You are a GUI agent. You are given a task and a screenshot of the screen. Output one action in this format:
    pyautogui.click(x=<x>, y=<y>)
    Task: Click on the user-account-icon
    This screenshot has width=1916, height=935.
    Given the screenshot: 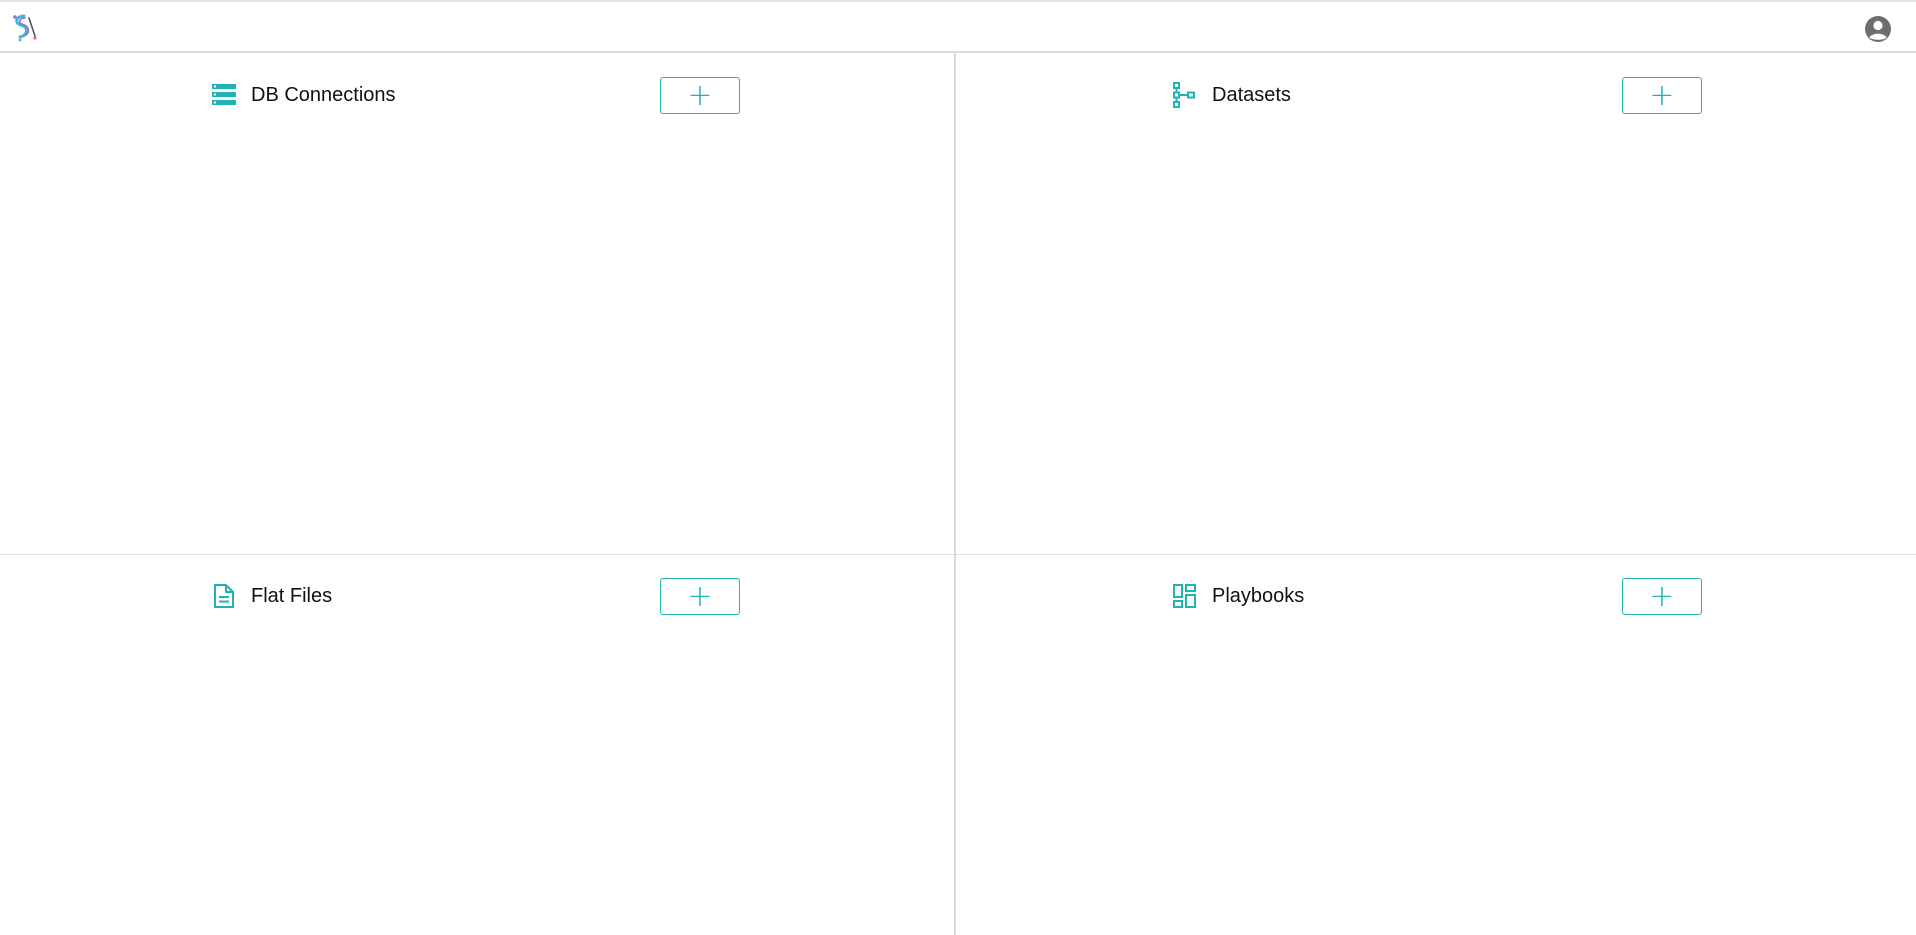 What is the action you would take?
    pyautogui.click(x=1878, y=29)
    